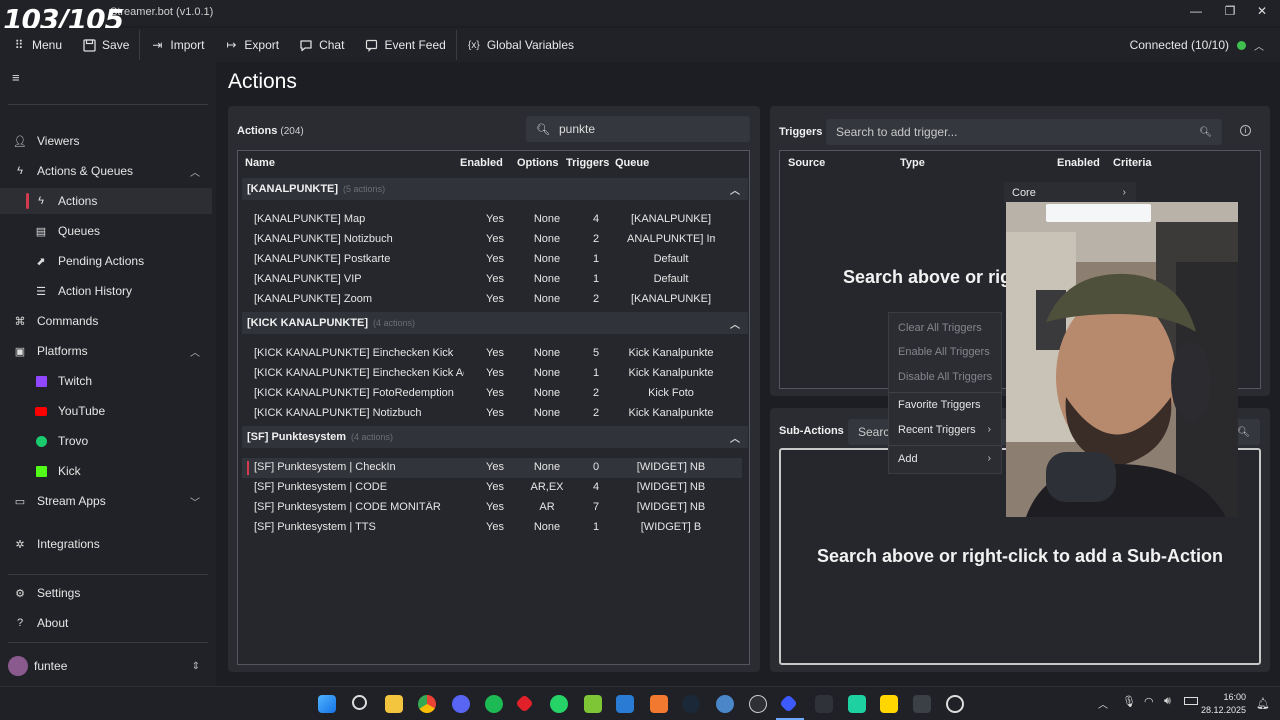 The image size is (1280, 720). I want to click on discord-icon, so click(461, 704).